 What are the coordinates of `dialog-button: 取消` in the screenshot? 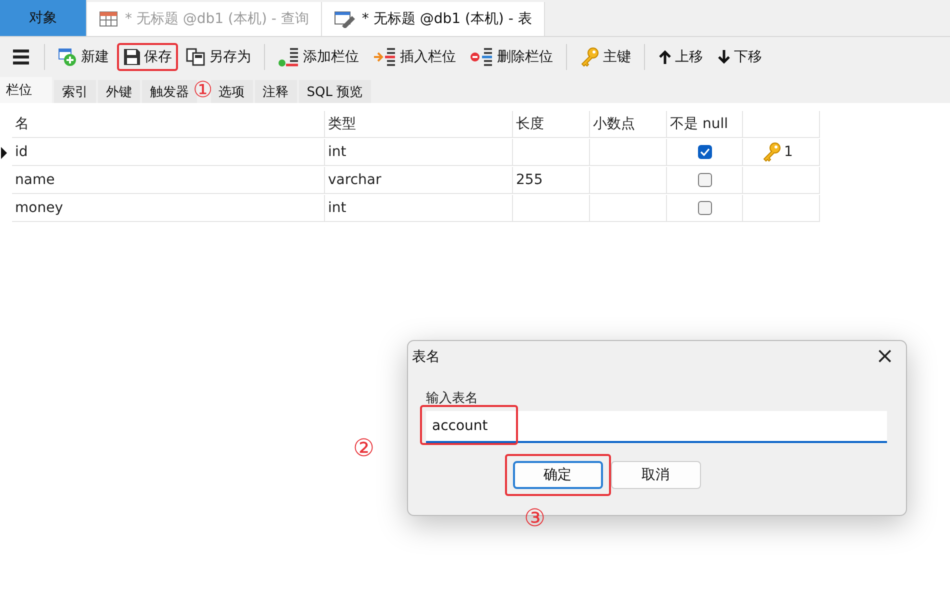 It's located at (655, 475).